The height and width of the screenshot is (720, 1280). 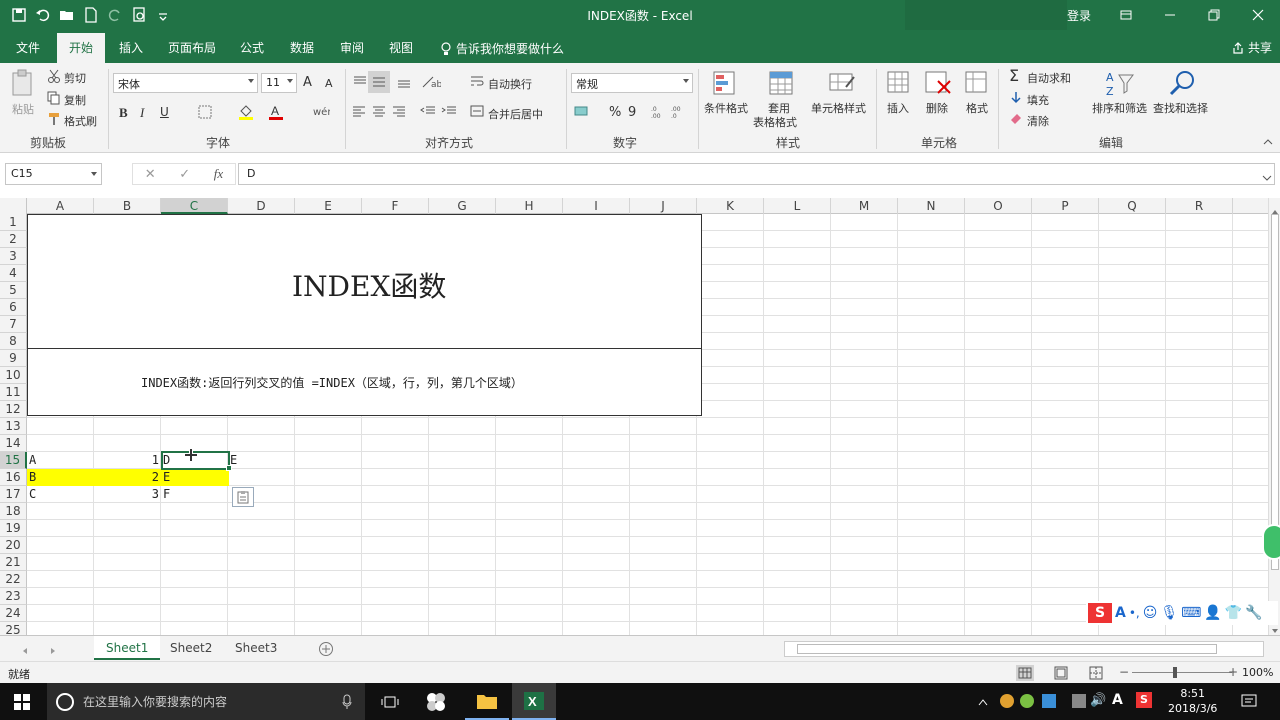 What do you see at coordinates (206, 701) in the screenshot?
I see `taskbar-search-box: 在这里输入你要搜索的内容` at bounding box center [206, 701].